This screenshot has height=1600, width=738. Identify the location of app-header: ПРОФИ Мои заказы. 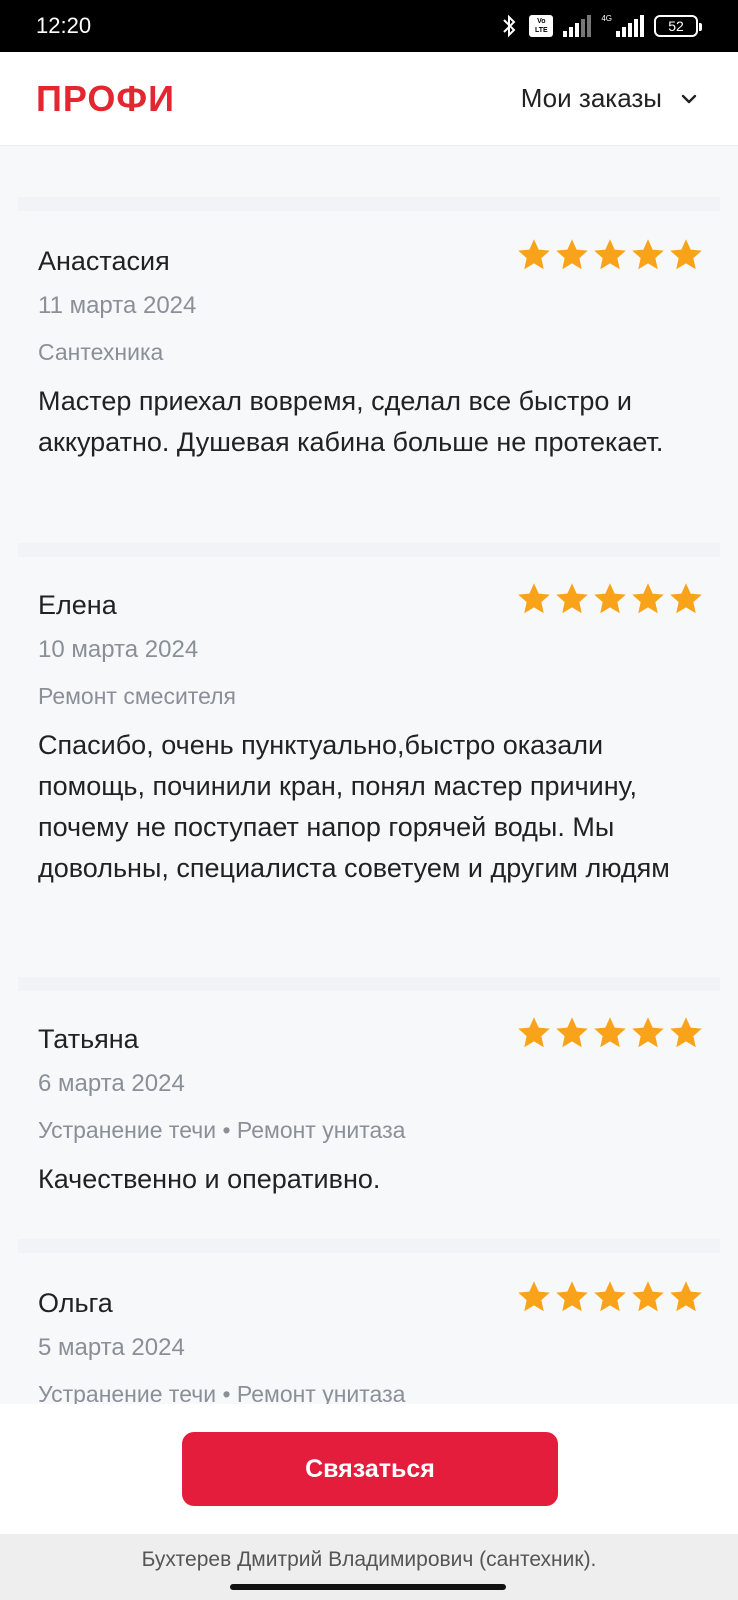
(369, 99).